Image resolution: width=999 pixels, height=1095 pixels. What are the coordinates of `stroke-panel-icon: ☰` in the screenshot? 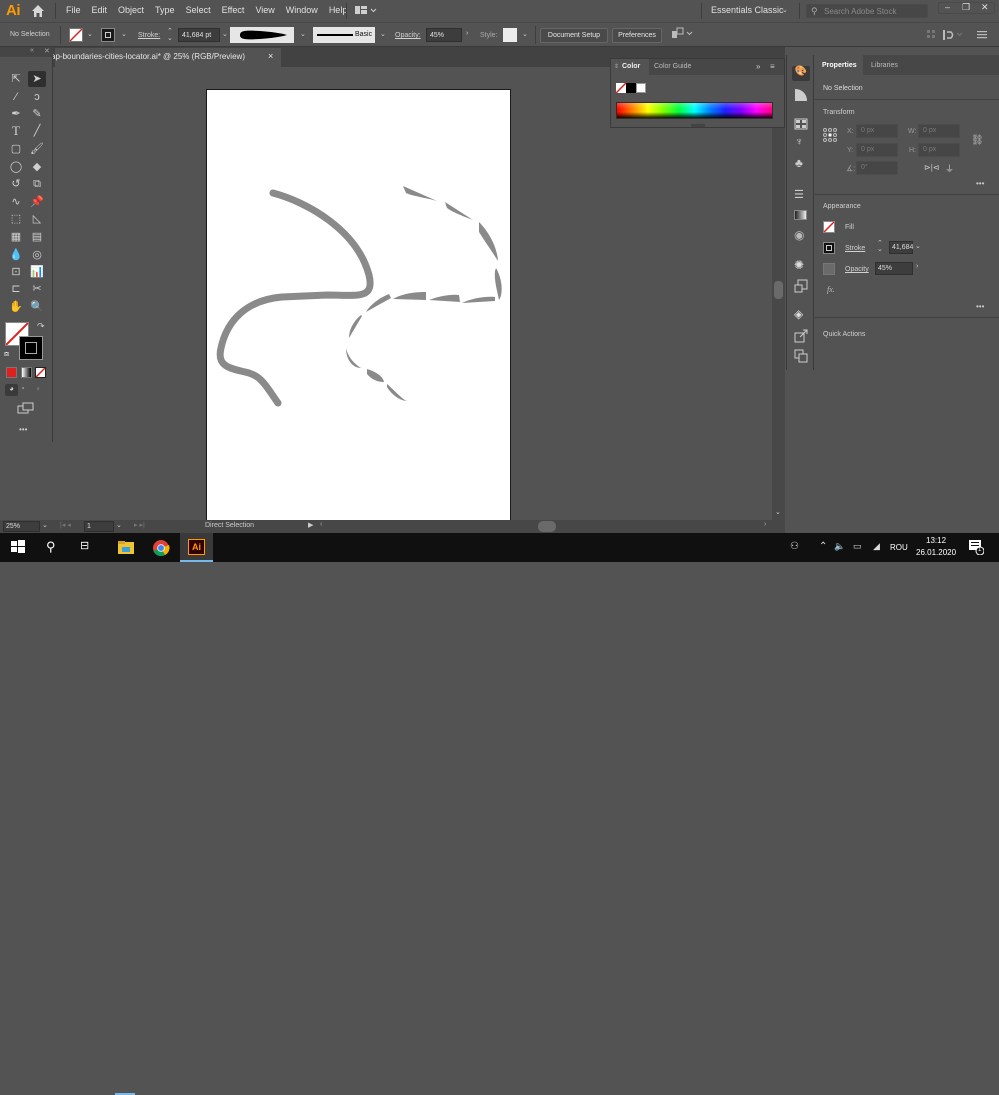 It's located at (799, 194).